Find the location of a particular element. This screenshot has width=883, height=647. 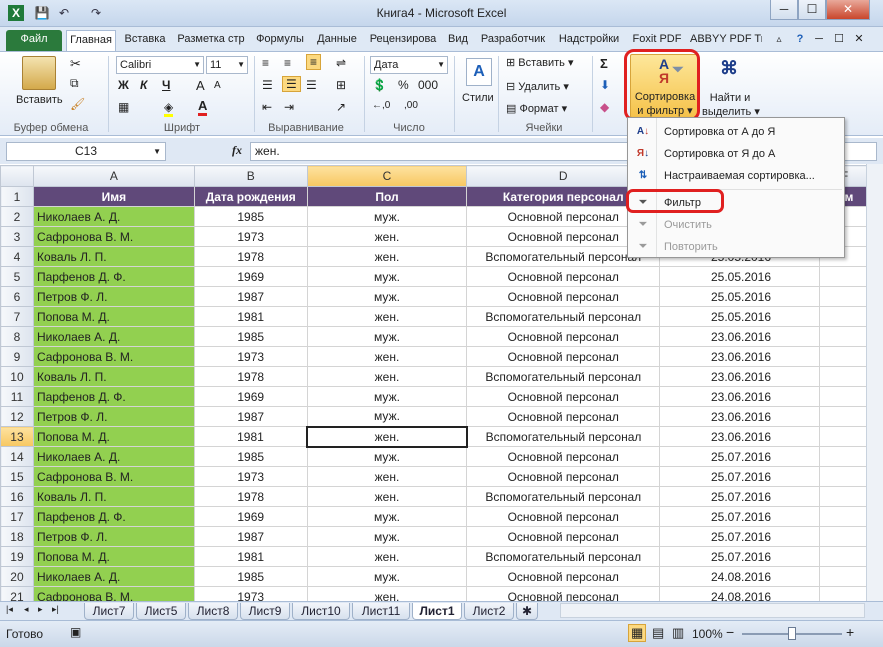

zoom-in-button: + is located at coordinates (850, 632).